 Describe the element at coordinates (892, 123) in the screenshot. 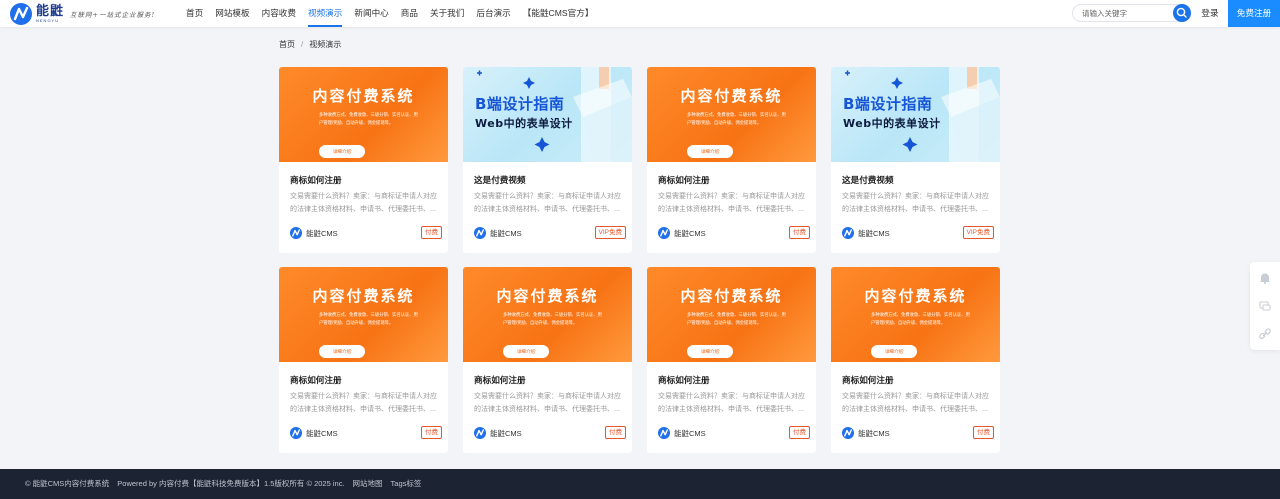

I see `thumbnail-subtitle: Web中的表单设计` at that location.